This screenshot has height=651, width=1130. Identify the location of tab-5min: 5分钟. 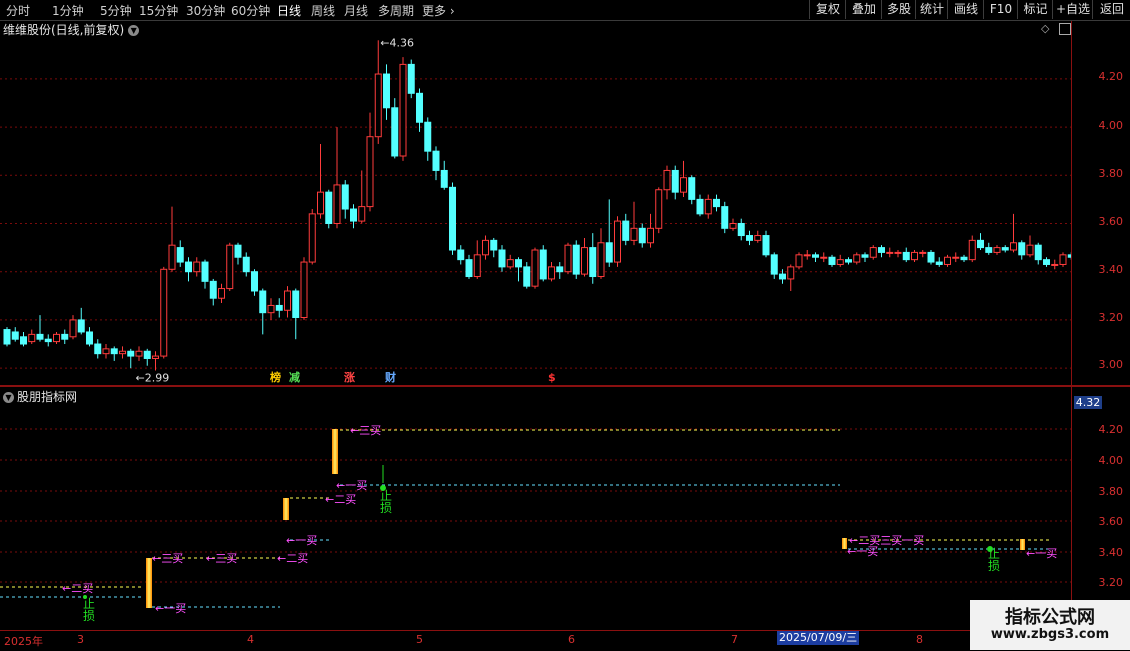
(116, 10).